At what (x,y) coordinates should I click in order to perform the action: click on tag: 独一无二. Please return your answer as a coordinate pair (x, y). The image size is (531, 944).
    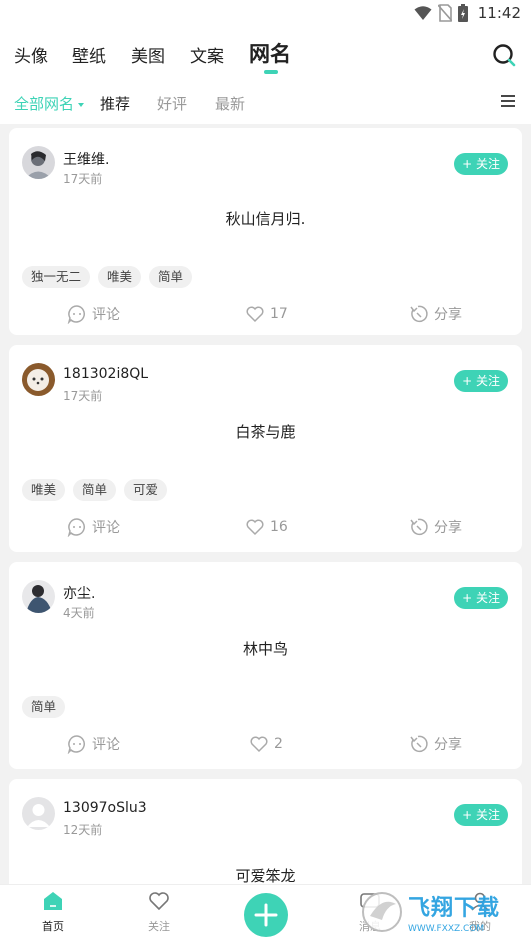
    Looking at the image, I should click on (56, 277).